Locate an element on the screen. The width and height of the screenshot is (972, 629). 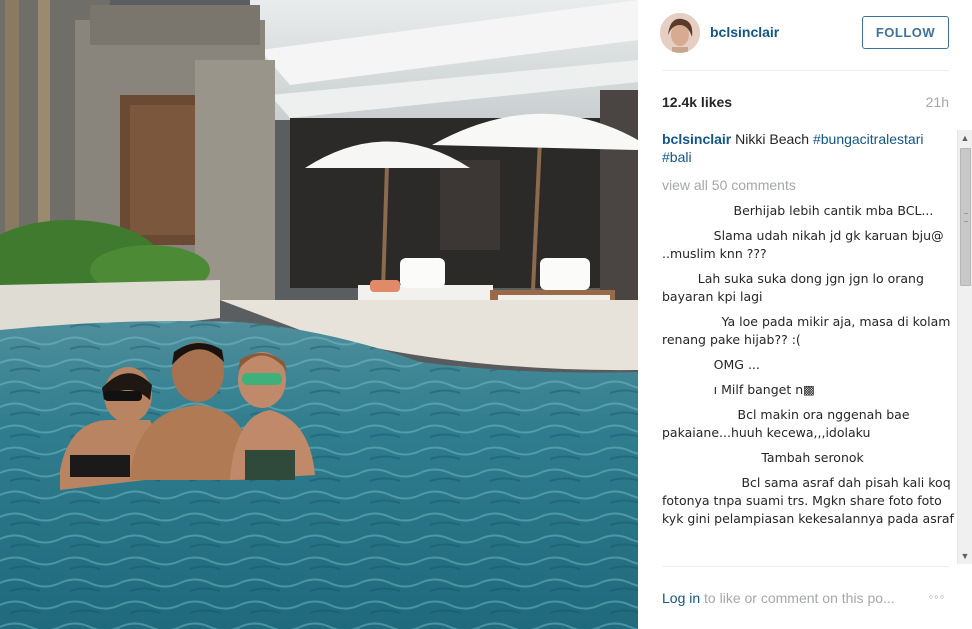
more-options-icon: ◦◦◦ is located at coordinates (937, 599).